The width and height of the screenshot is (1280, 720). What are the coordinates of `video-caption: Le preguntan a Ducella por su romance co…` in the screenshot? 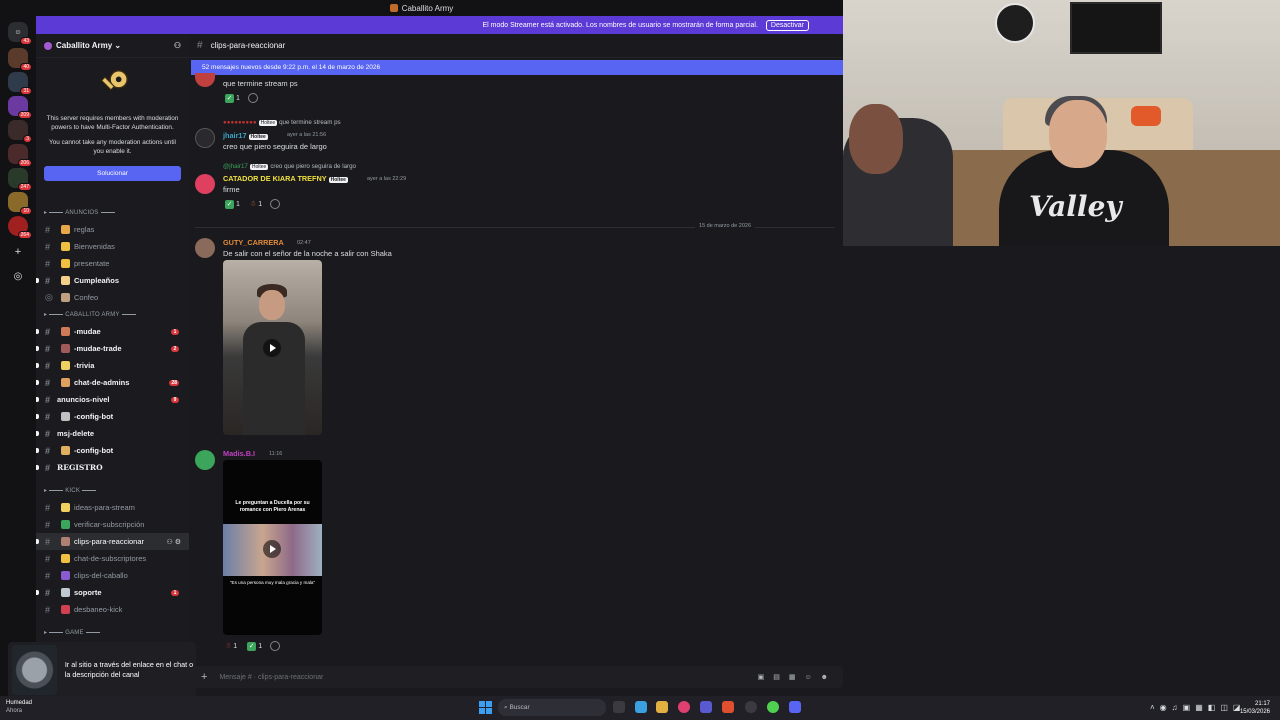 It's located at (272, 506).